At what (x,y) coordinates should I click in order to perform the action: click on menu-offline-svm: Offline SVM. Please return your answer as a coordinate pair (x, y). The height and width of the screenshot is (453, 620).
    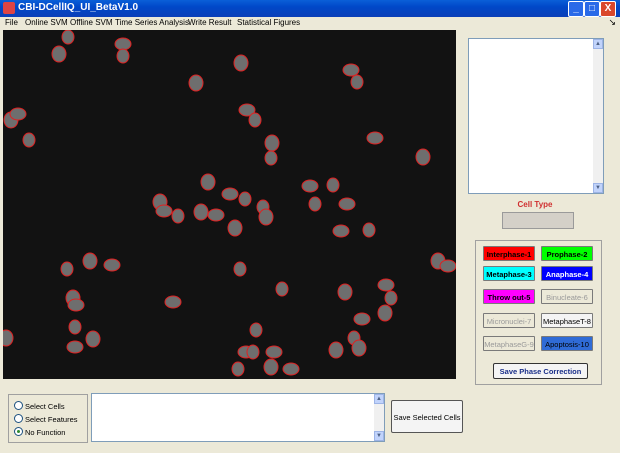
    Looking at the image, I should click on (91, 22).